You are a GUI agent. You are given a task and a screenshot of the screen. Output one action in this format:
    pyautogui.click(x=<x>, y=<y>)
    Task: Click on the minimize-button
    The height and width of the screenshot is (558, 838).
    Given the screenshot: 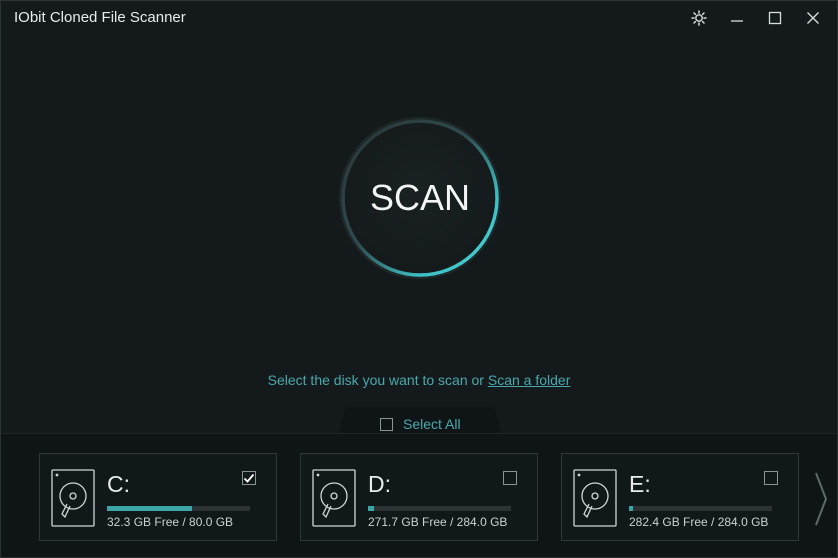 What is the action you would take?
    pyautogui.click(x=737, y=18)
    